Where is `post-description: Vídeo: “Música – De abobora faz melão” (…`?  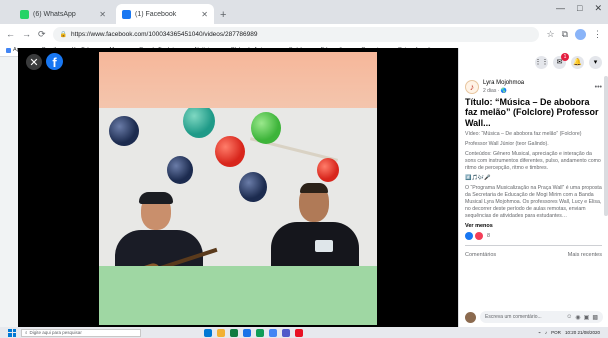 post-description: Vídeo: “Música – De abobora faz melão” (… is located at coordinates (533, 174).